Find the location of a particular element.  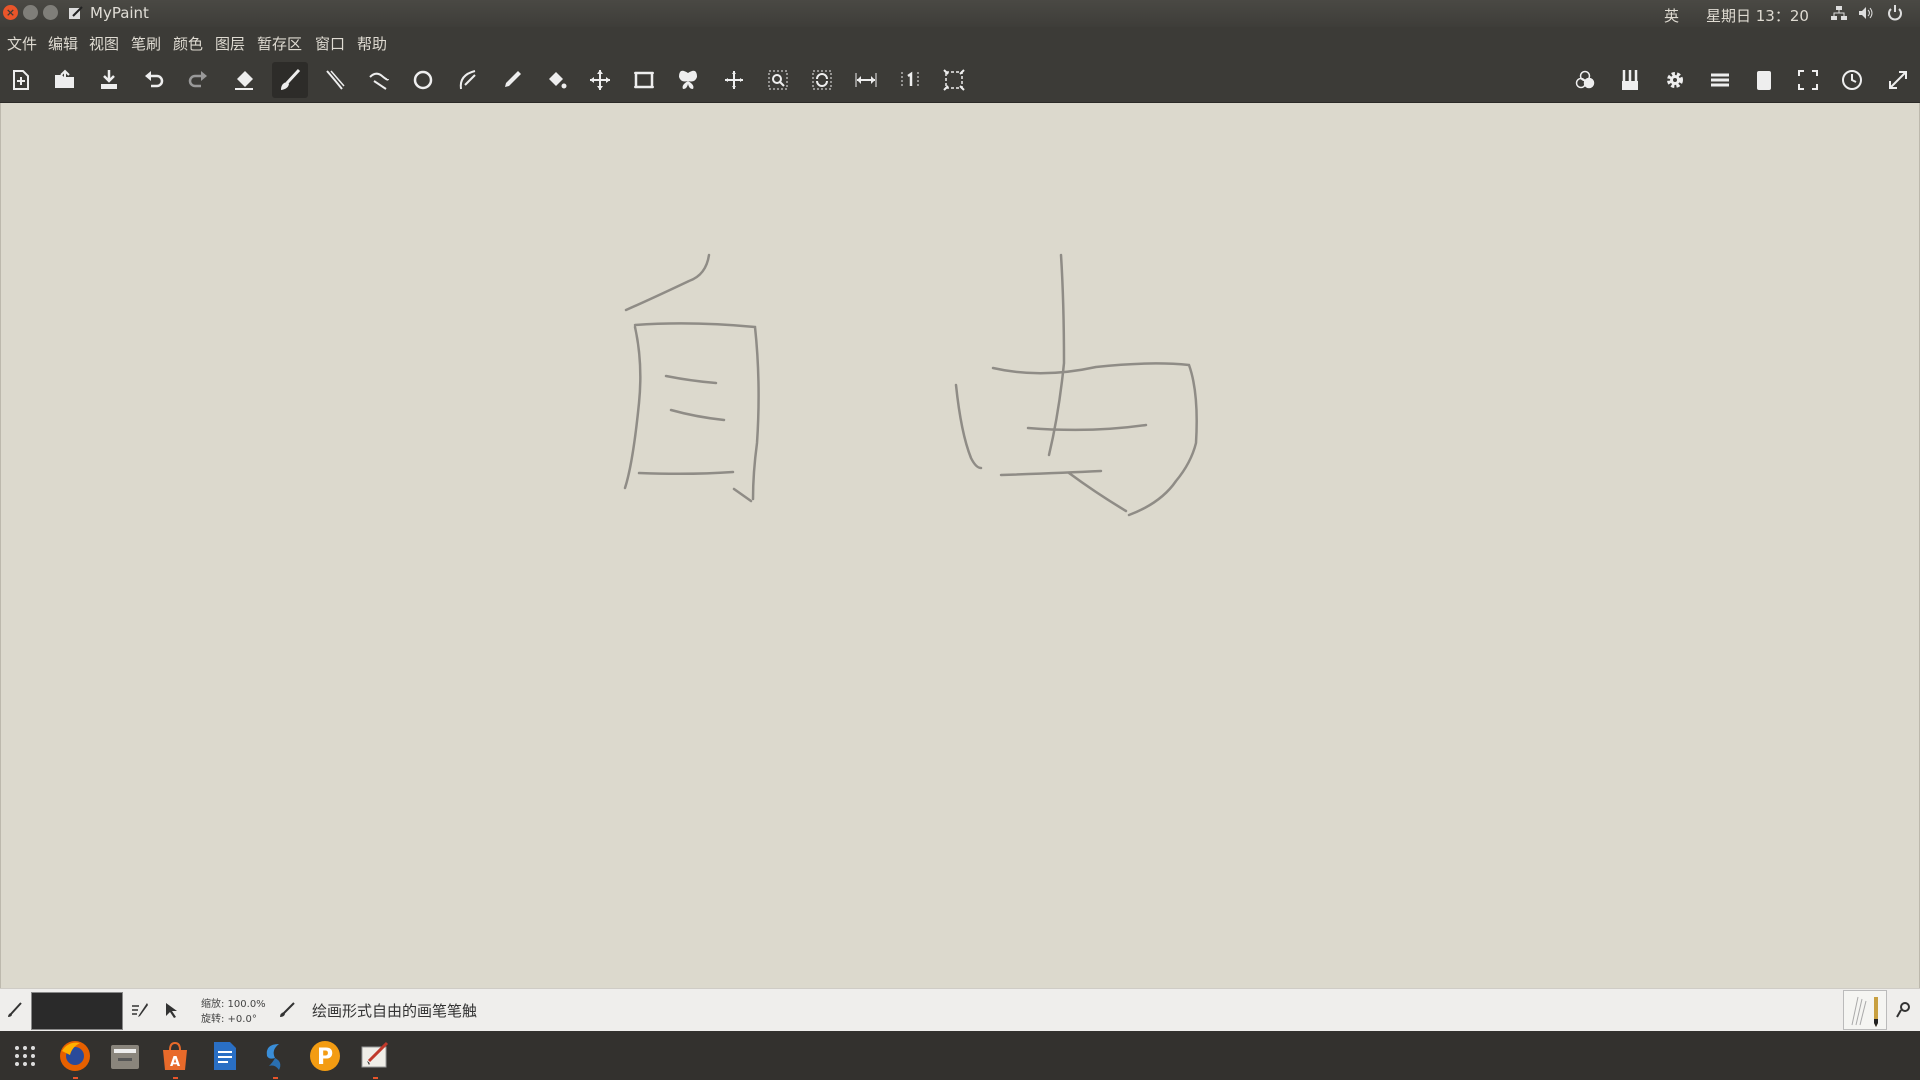

svg-text: P is located at coordinates (325, 1057).